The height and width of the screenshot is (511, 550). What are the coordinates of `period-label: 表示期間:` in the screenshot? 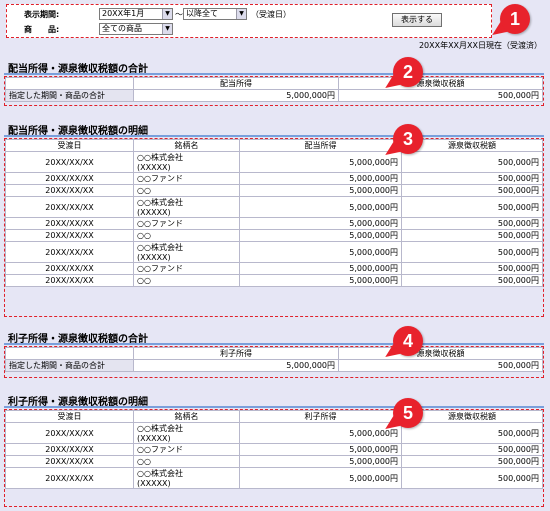 It's located at (42, 14).